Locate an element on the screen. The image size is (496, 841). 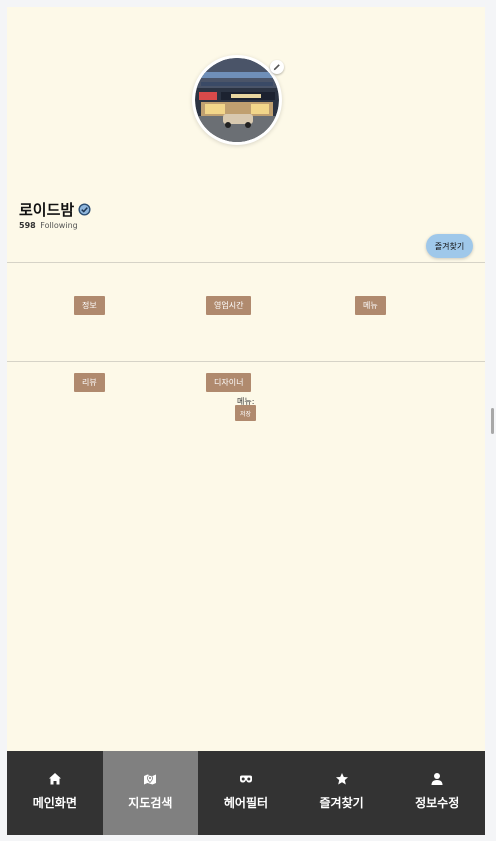
star-icon is located at coordinates (341, 779).